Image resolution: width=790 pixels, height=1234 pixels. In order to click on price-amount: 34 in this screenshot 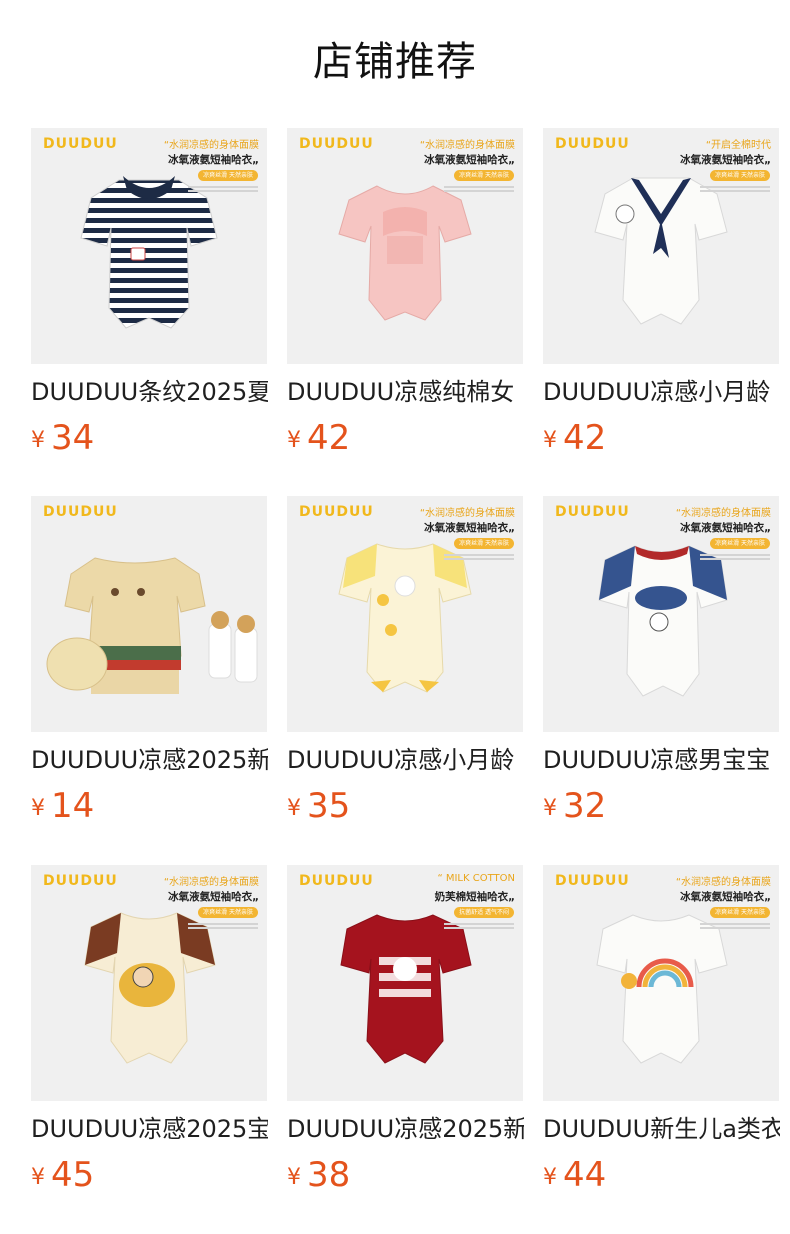, I will do `click(73, 438)`.